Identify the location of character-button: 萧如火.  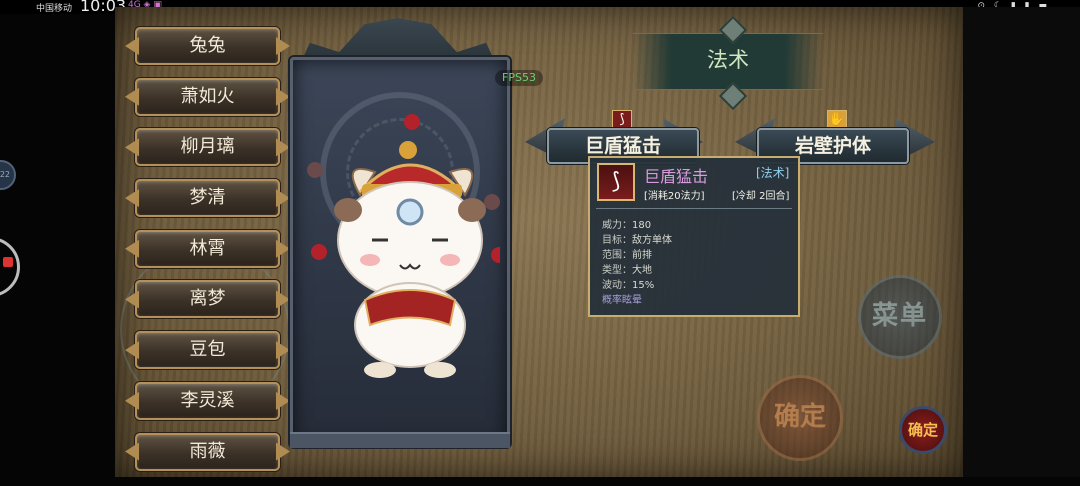
(207, 96).